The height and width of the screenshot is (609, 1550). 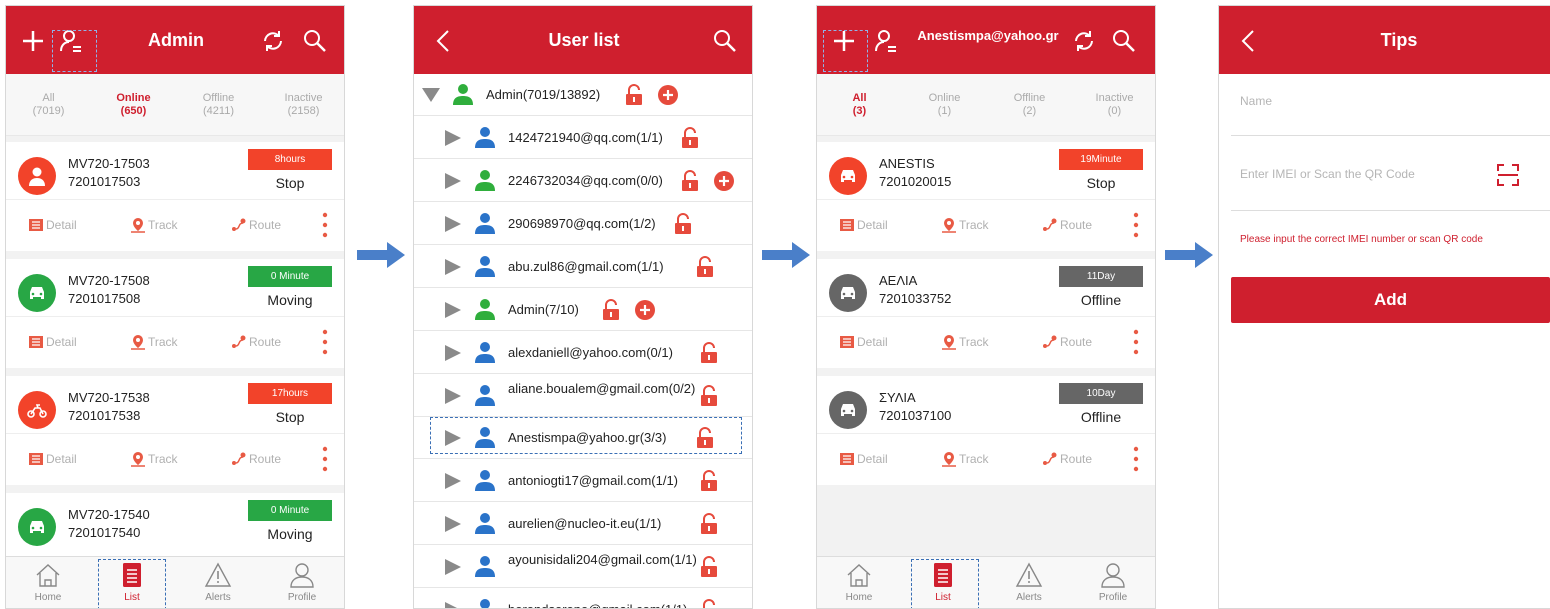 I want to click on user-tree-row: aliane.boualem@gmail.com(0/2), so click(x=583, y=396).